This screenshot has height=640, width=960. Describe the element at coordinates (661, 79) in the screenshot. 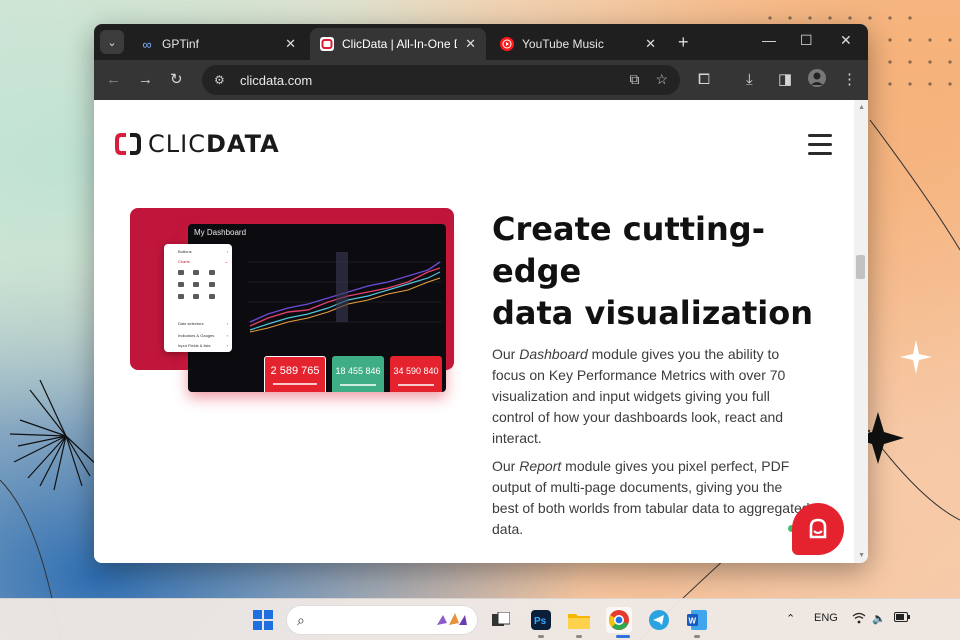

I see `bookmark-star-icon: ☆` at that location.